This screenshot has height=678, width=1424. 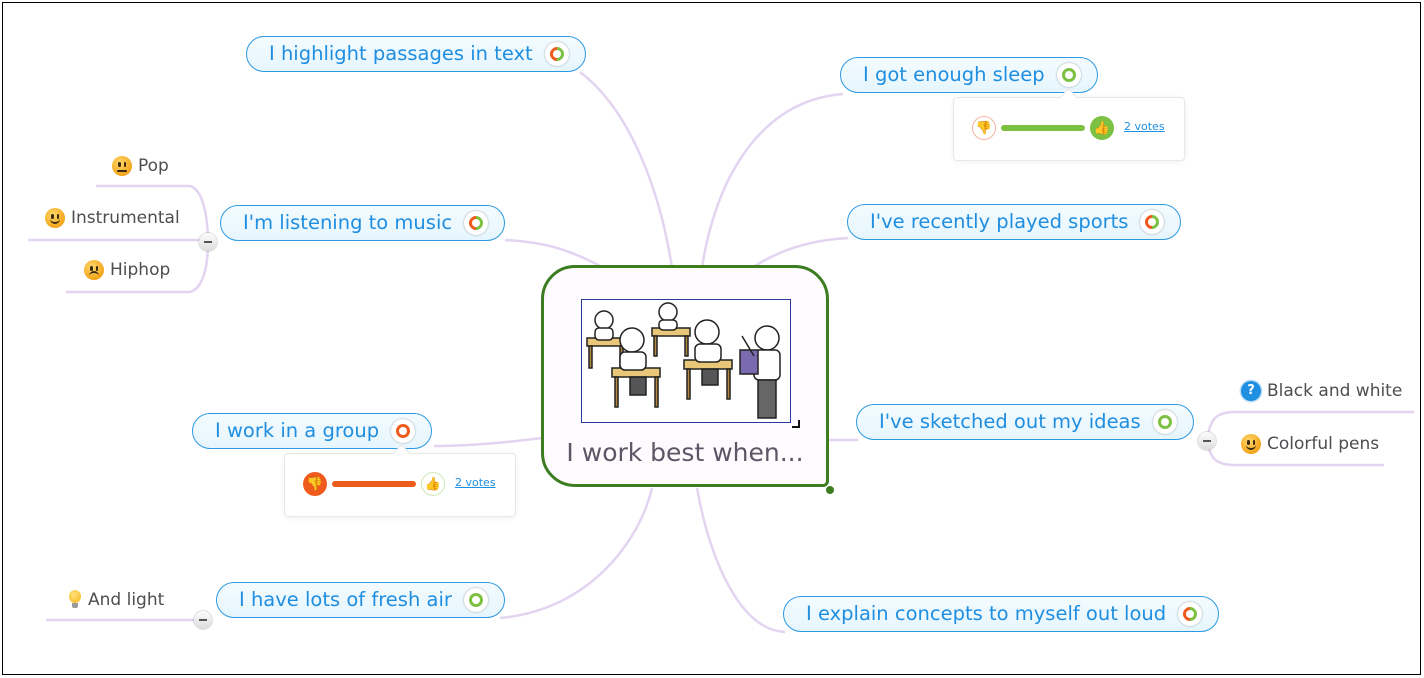 I want to click on subtopic-colorful-pens: Colorful pens, so click(x=1310, y=444).